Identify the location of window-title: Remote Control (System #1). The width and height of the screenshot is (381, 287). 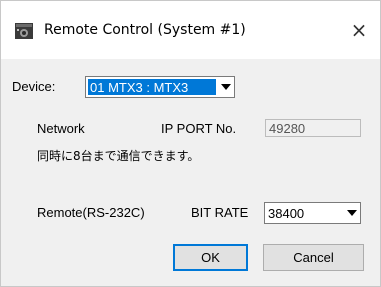
(145, 30).